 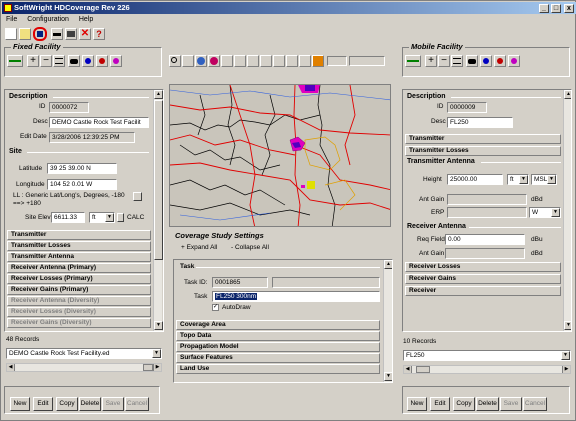 I want to click on coverage-vertical-scrollbar: ▲ ▼, so click(x=387, y=321).